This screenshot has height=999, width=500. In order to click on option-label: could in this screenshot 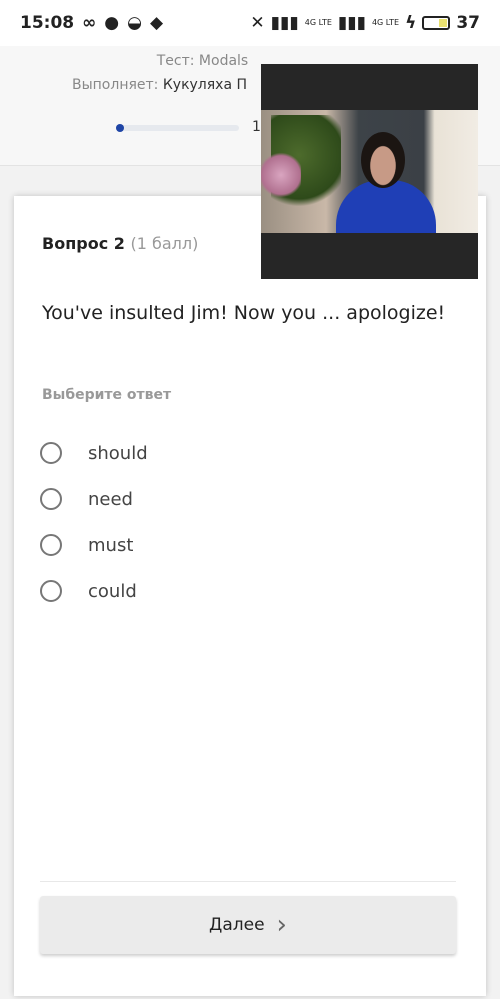, I will do `click(112, 591)`.